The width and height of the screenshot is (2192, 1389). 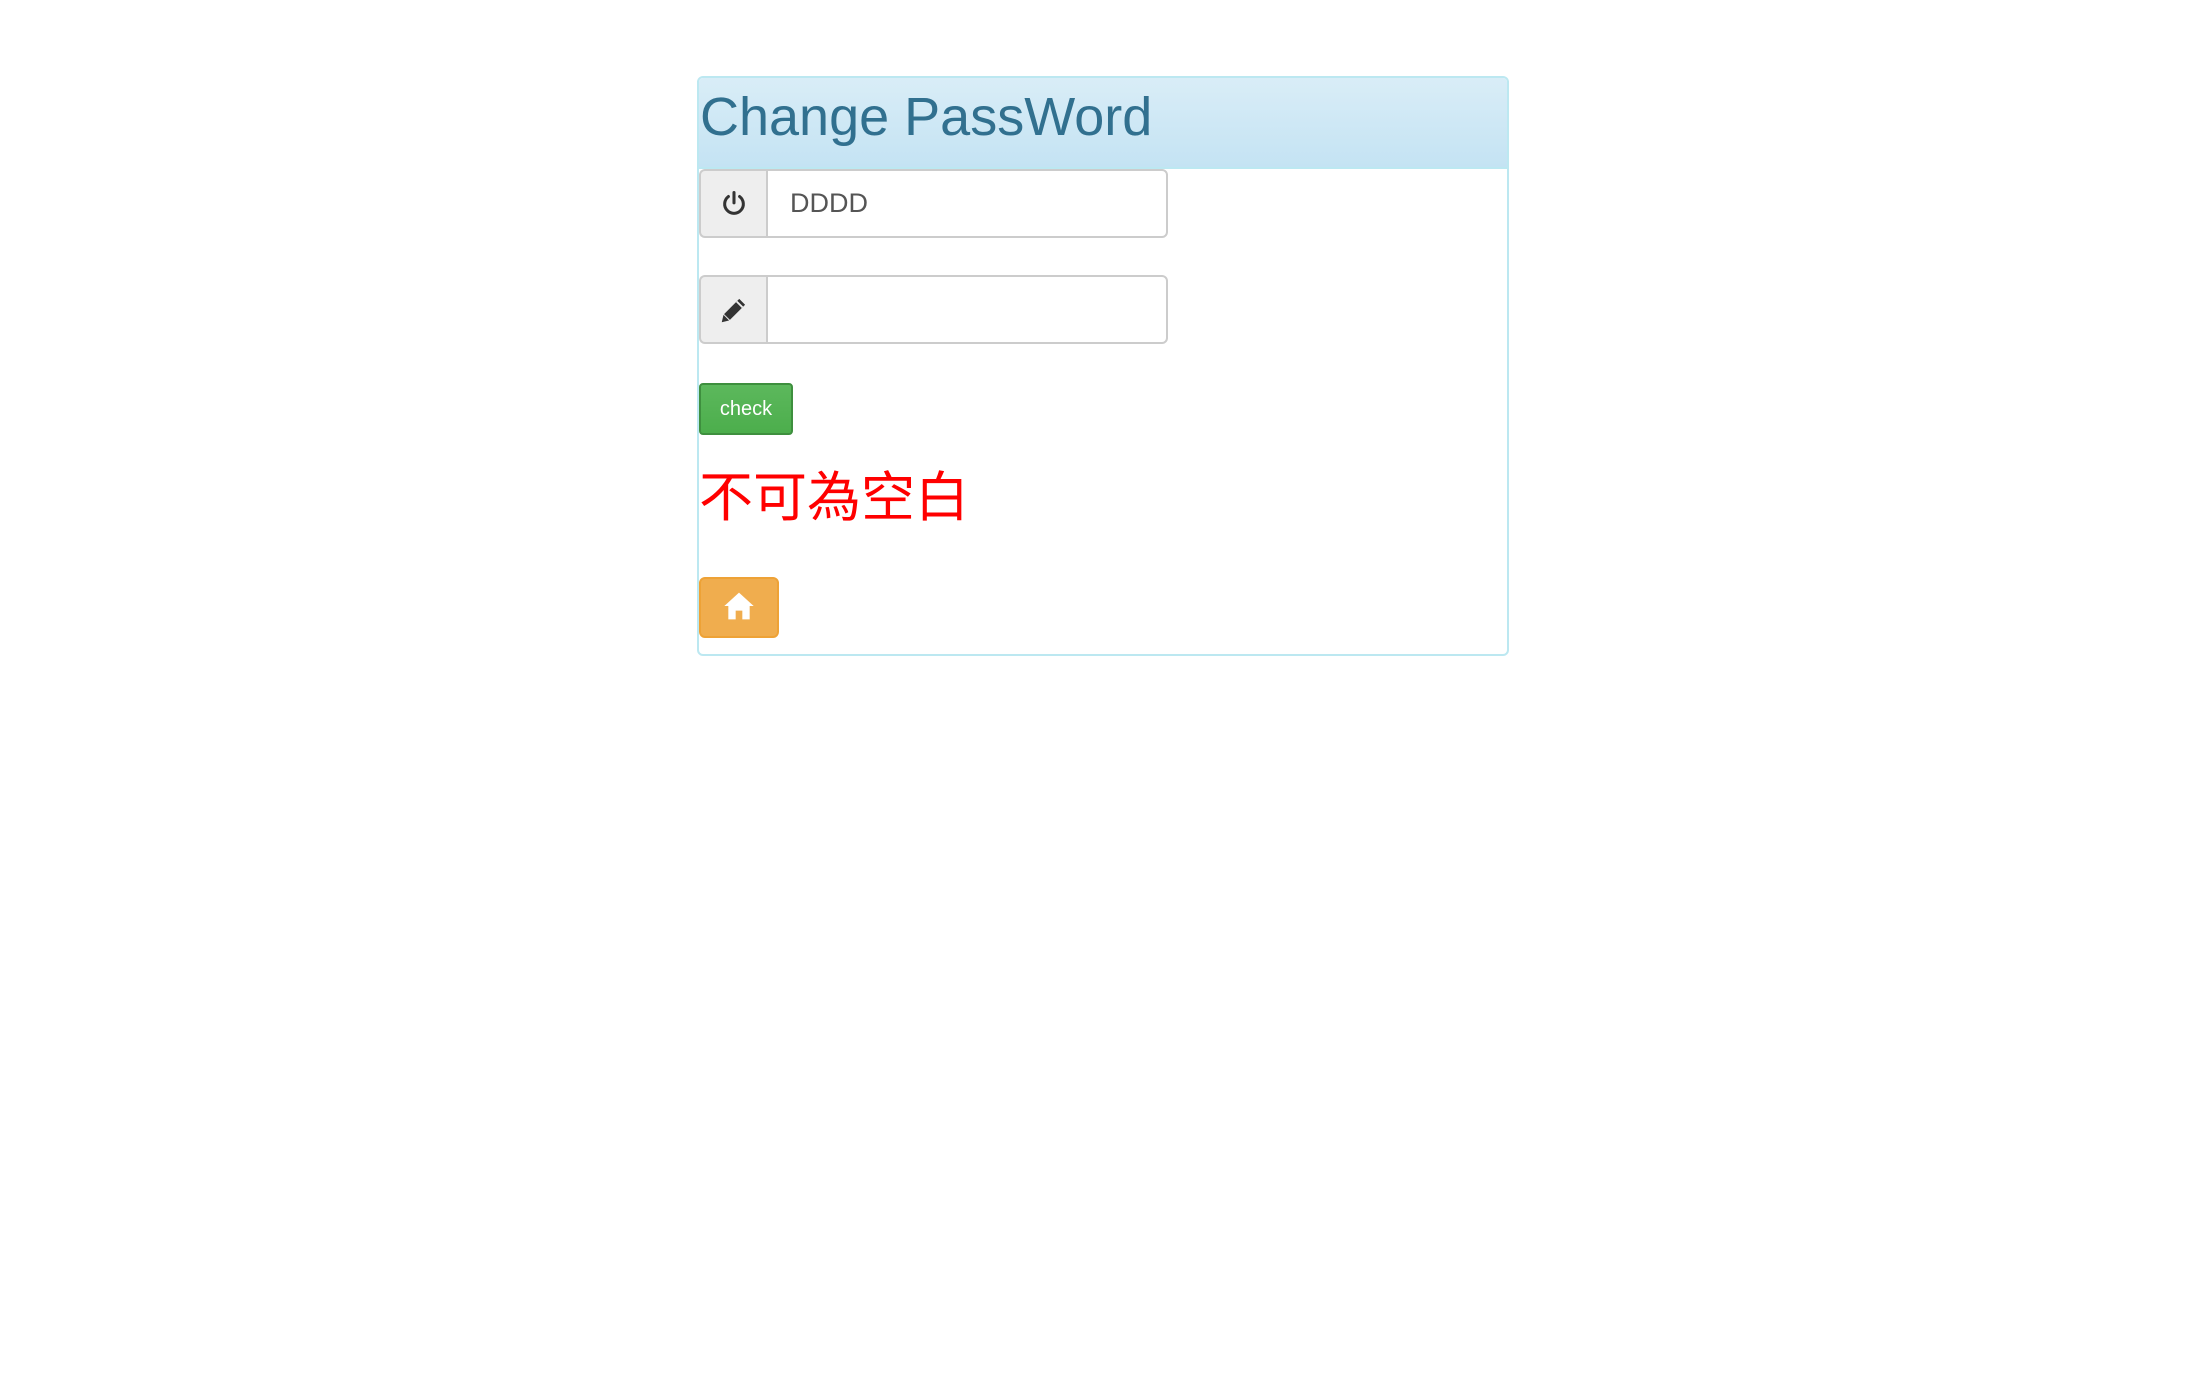 I want to click on panel-heading: Change PassWord, so click(x=1103, y=123).